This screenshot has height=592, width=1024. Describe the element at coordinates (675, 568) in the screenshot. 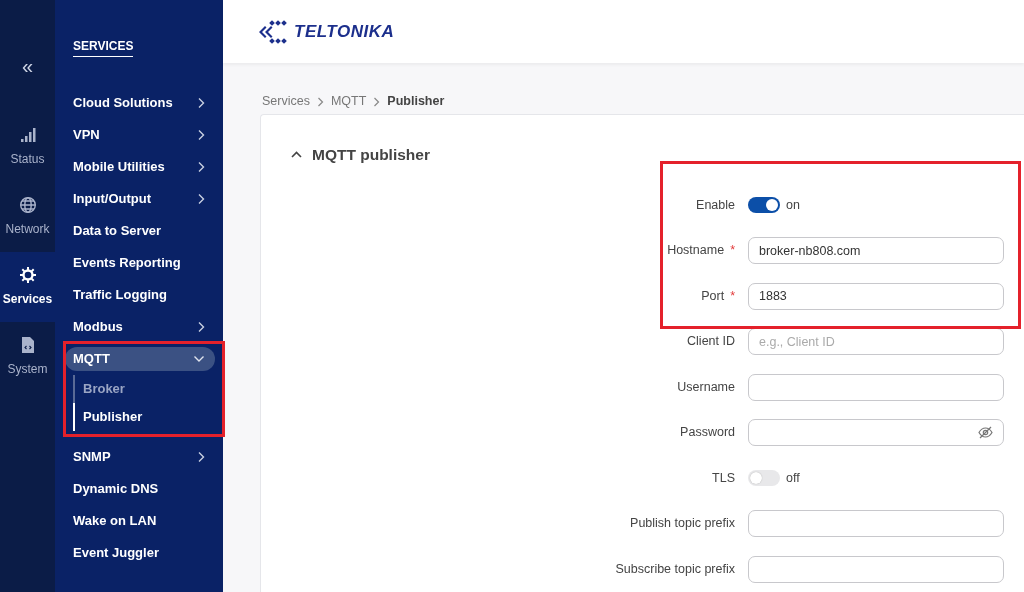

I see `field-label: Subscribe topic prefix` at that location.